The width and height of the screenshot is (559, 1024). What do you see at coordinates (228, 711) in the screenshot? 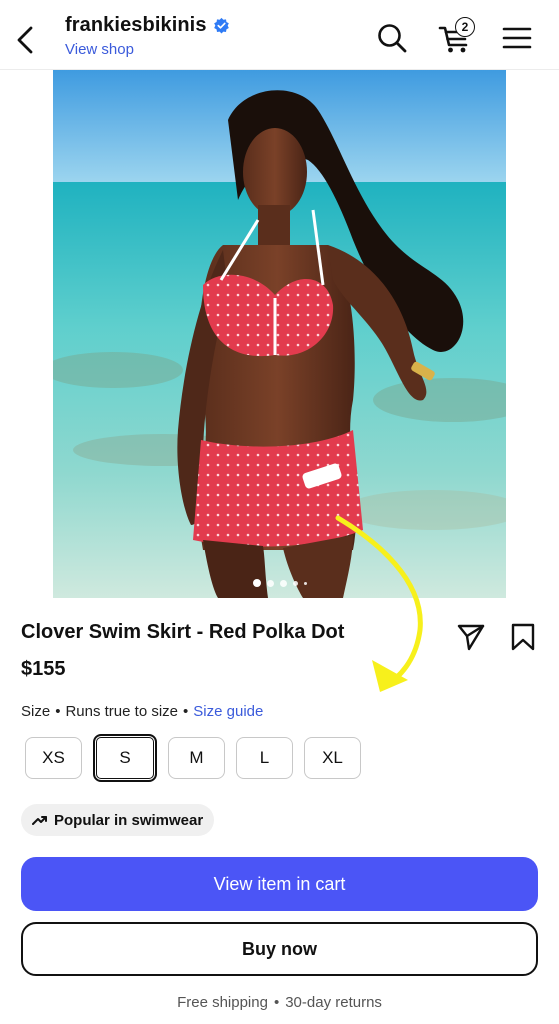
I see `size-guide-link: Size guide` at bounding box center [228, 711].